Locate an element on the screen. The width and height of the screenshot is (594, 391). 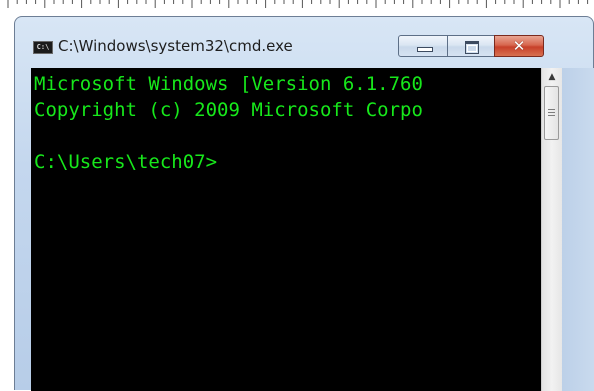
ruler-ticks is located at coordinates (298, 4).